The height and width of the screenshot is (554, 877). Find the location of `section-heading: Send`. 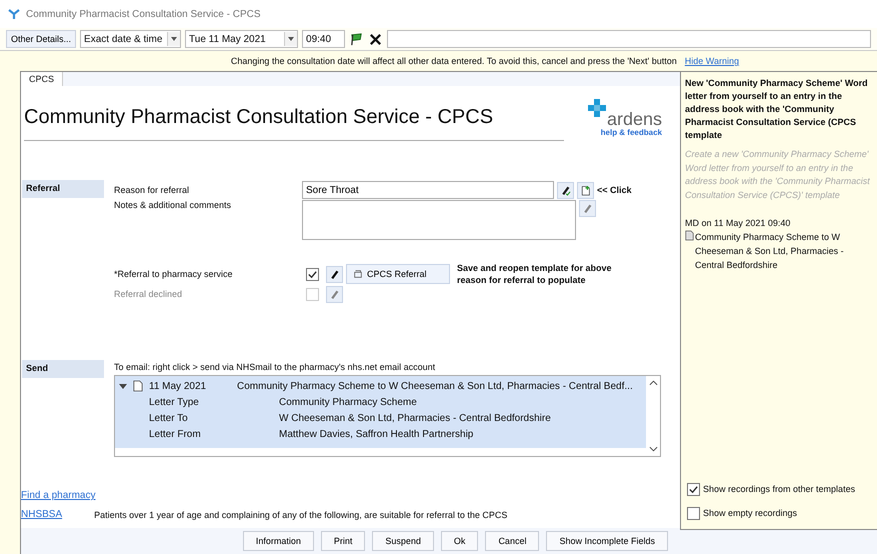

section-heading: Send is located at coordinates (63, 369).